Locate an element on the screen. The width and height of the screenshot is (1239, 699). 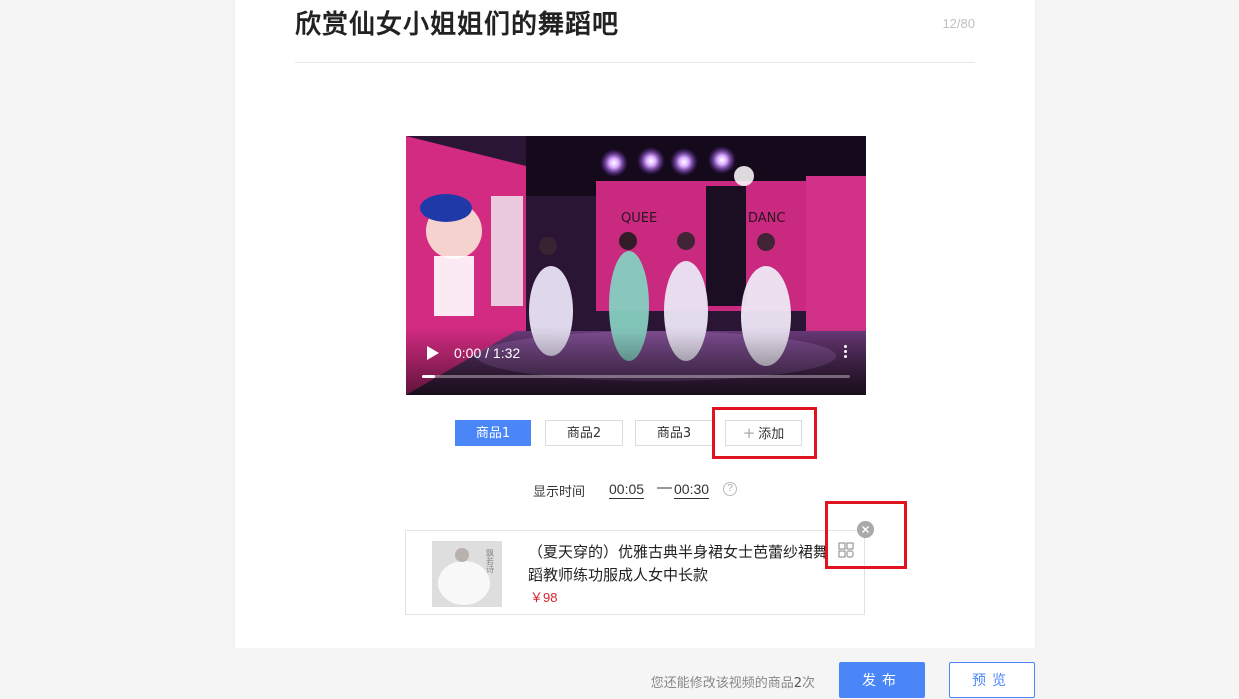
thumbnail-text: 飘若诗 is located at coordinates (490, 561).